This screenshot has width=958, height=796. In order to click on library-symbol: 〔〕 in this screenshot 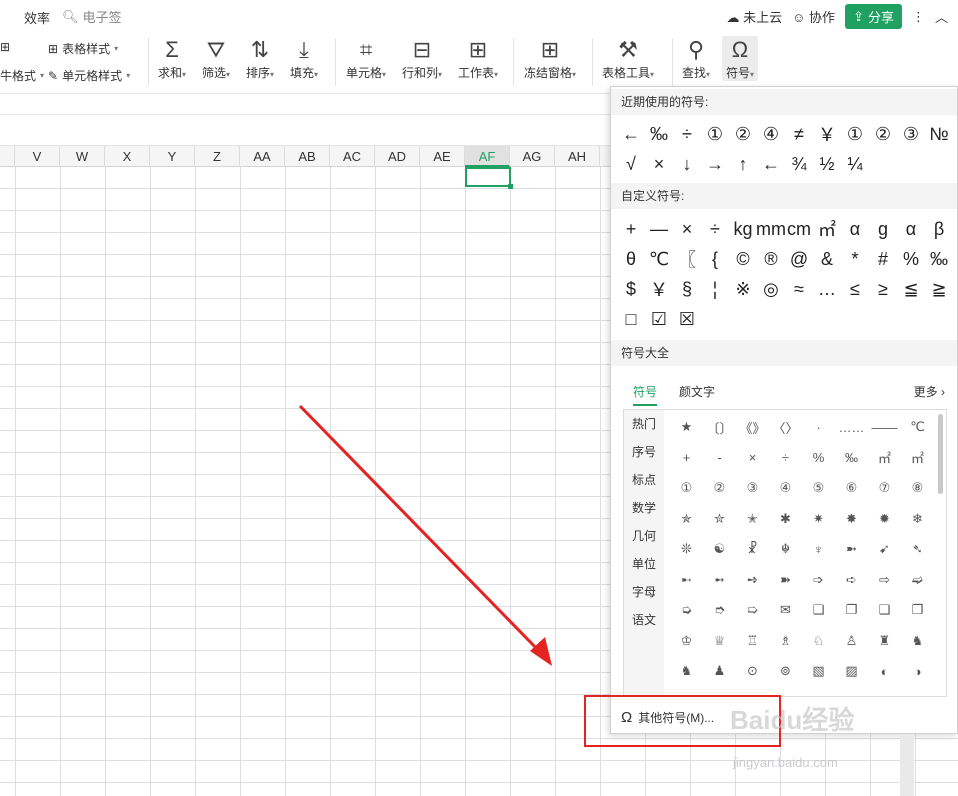, I will do `click(719, 427)`.